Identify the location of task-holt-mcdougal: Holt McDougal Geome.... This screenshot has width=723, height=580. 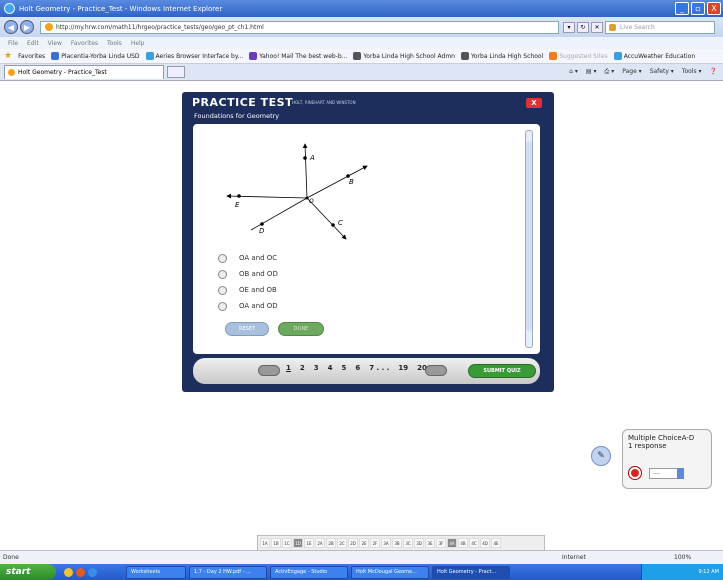
(390, 572).